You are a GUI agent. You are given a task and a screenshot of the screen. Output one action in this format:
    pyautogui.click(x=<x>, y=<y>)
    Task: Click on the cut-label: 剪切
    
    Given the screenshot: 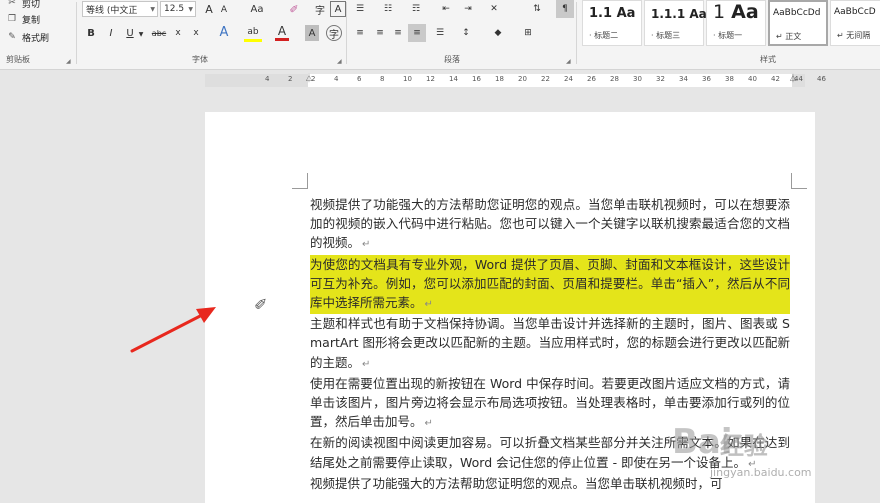 What is the action you would take?
    pyautogui.click(x=31, y=5)
    